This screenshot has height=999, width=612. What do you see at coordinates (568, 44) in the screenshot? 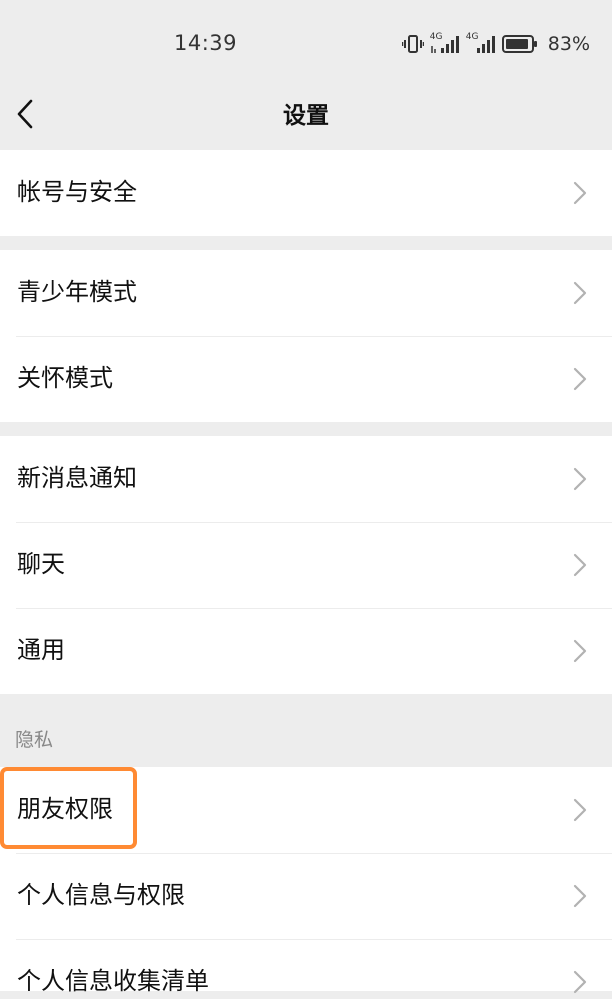
I see `battery-percentage: 83%` at bounding box center [568, 44].